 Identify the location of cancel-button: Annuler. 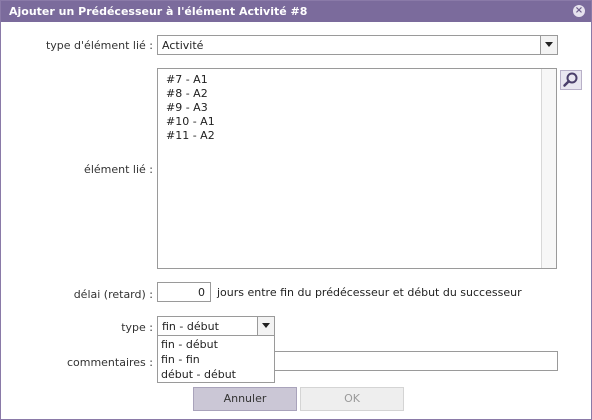
(245, 399).